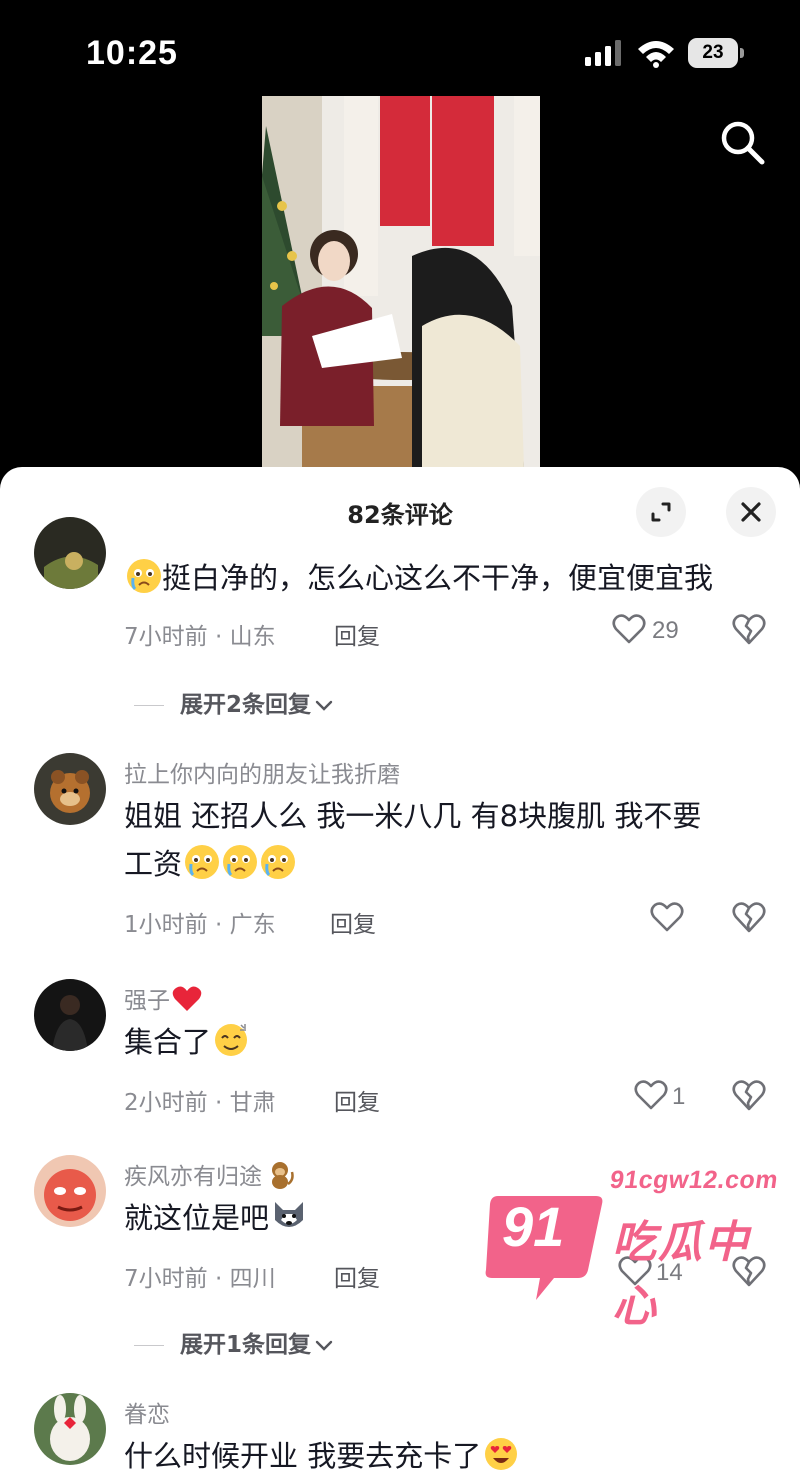  I want to click on expand-replies-label: 展开2条回复, so click(246, 705).